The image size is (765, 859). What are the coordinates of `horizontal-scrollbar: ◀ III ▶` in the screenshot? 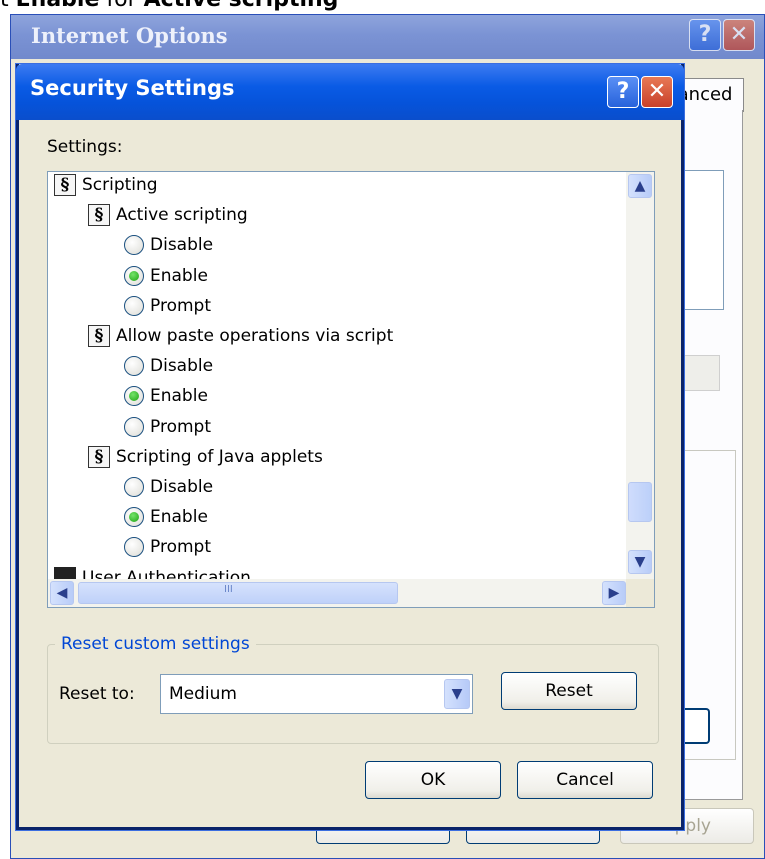 It's located at (338, 593).